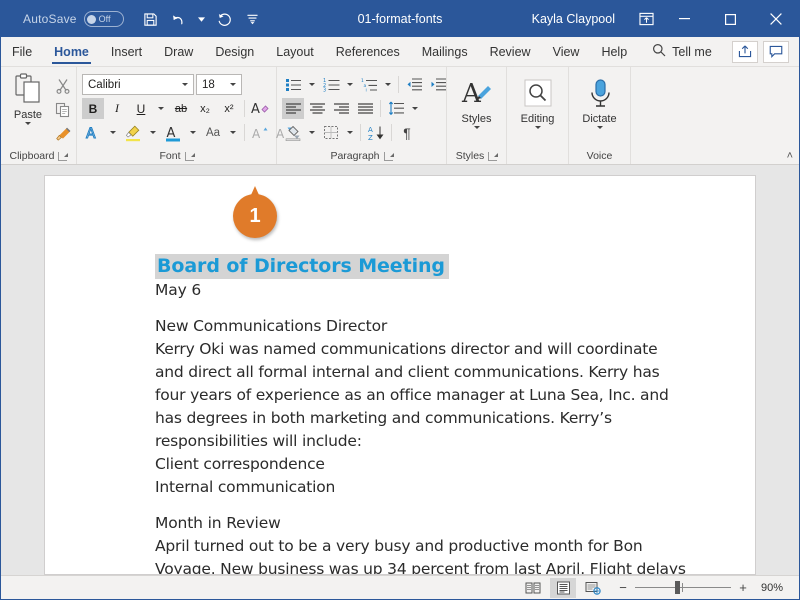  Describe the element at coordinates (476, 127) in the screenshot. I see `styles-dropdown-icon` at that location.